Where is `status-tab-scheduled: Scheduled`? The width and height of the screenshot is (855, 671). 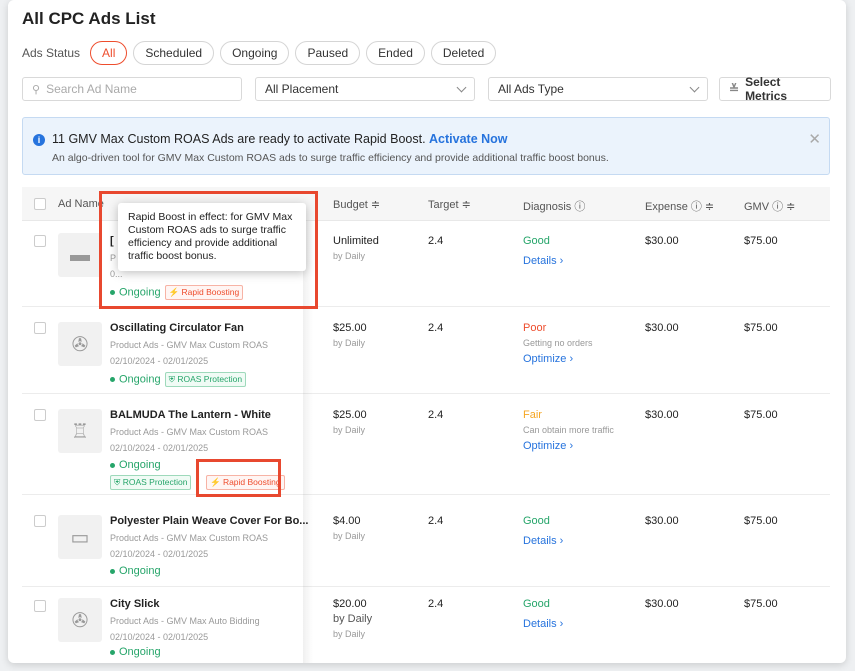
status-tab-scheduled: Scheduled is located at coordinates (174, 53).